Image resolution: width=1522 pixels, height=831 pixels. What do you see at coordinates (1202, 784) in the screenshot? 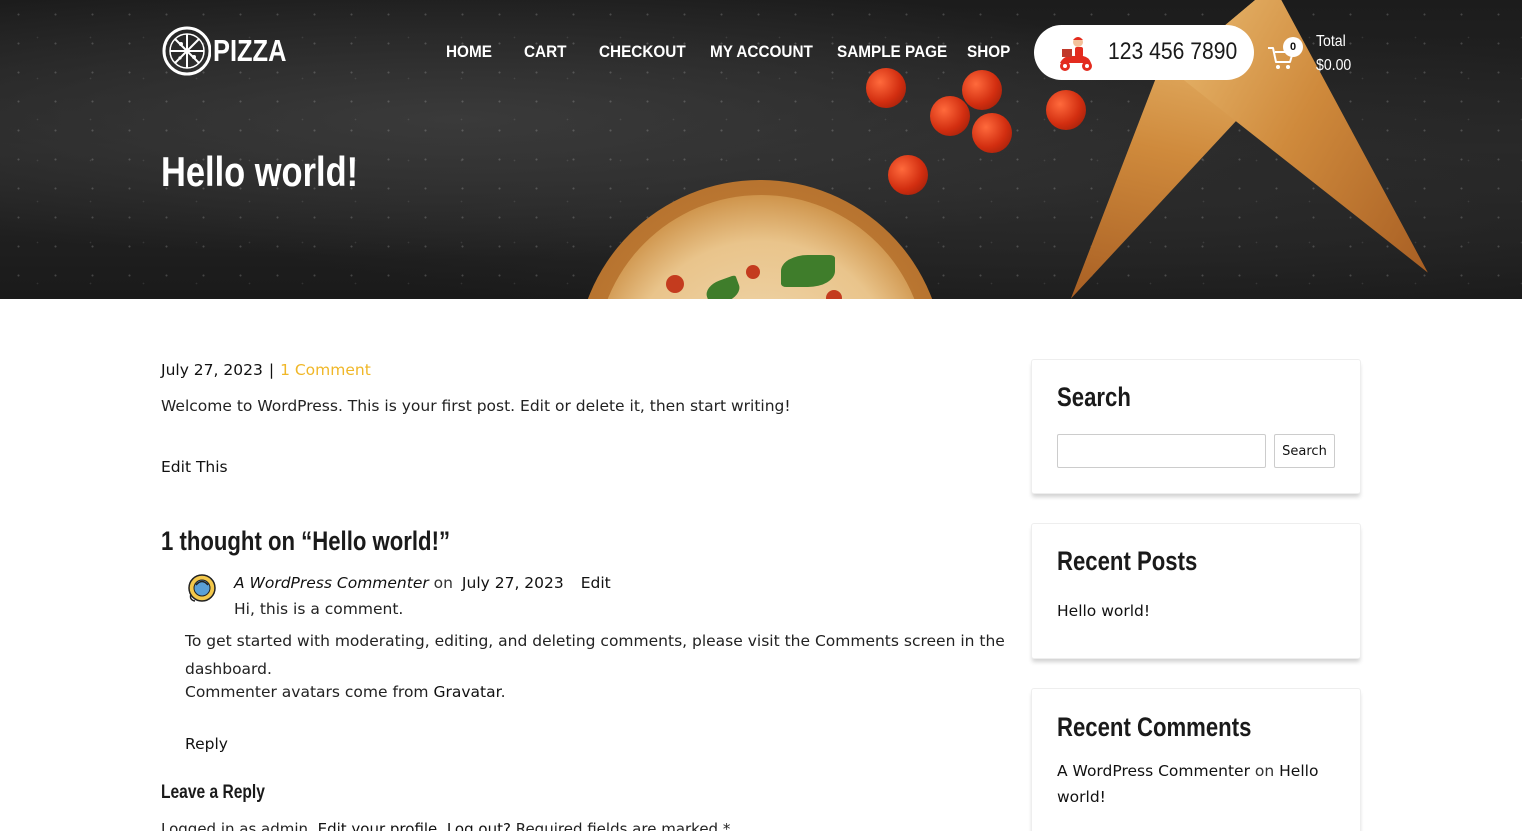
I see `recent-comment-item: A WordPress Commenter on Hello world!` at bounding box center [1202, 784].